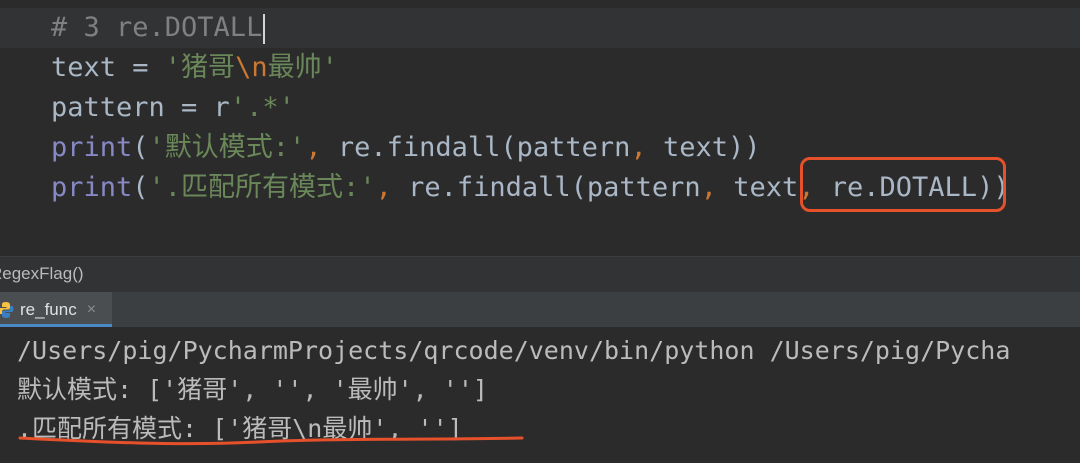 The width and height of the screenshot is (1080, 463). I want to click on code-token: text, so click(765, 187).